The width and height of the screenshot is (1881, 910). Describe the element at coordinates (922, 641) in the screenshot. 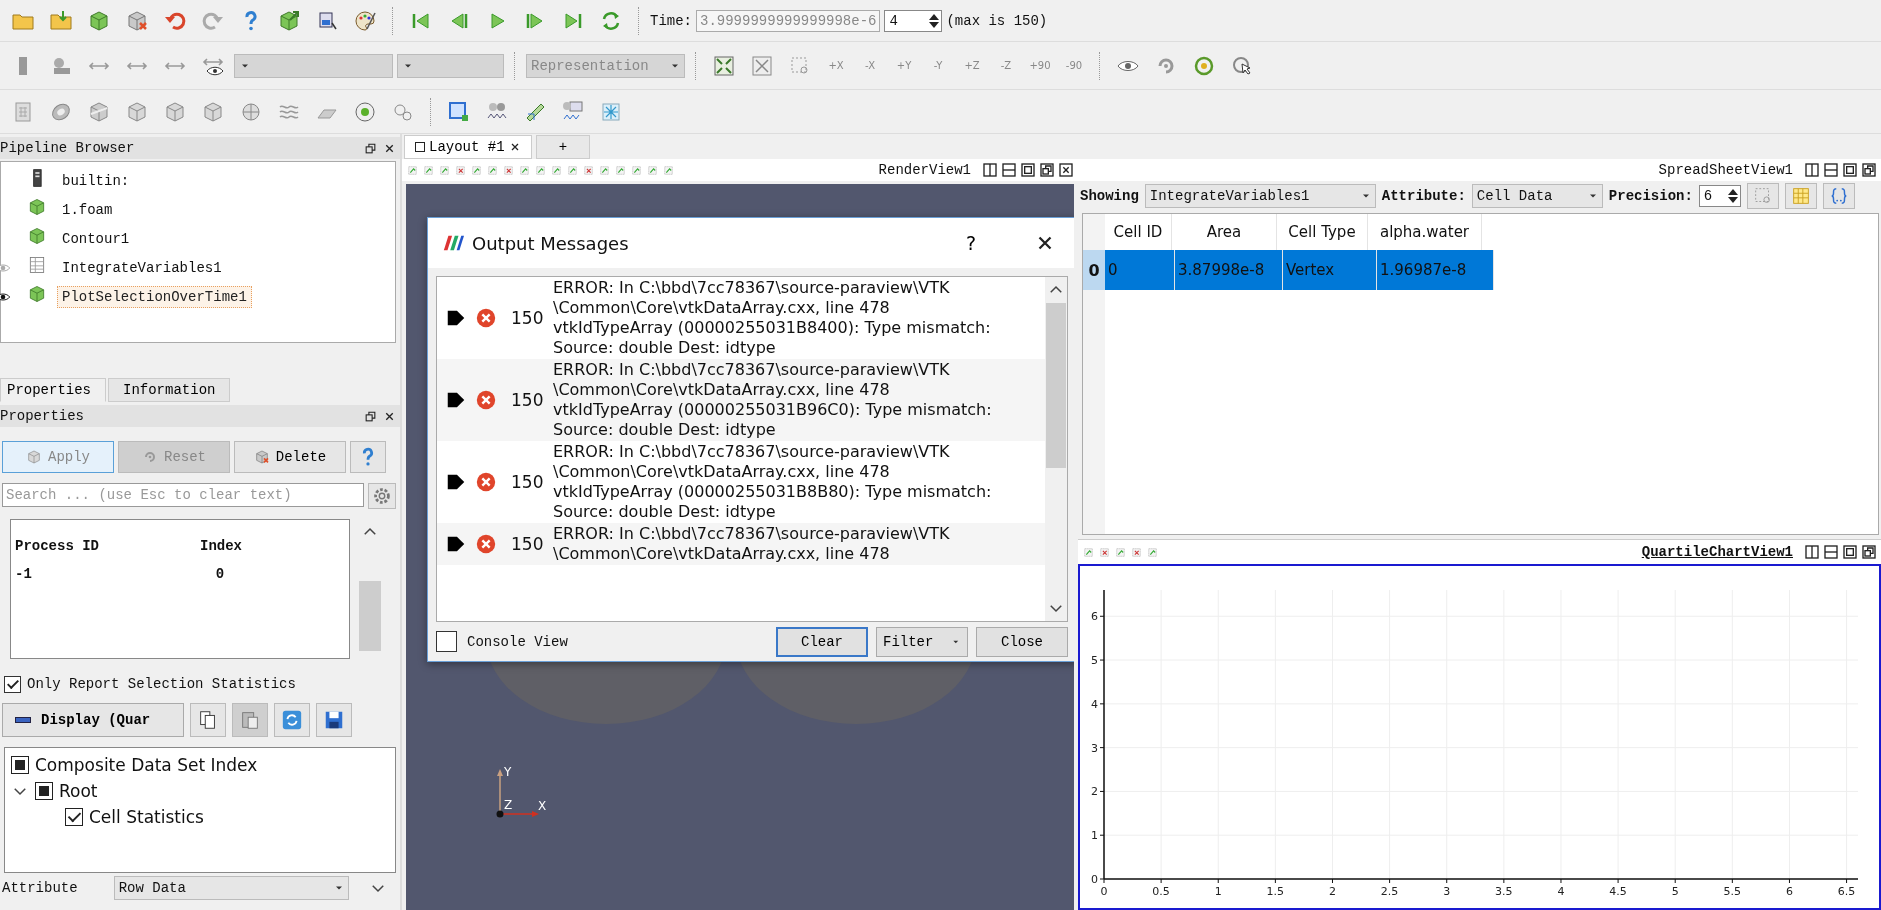

I see `filter-dropdown: Filter` at that location.